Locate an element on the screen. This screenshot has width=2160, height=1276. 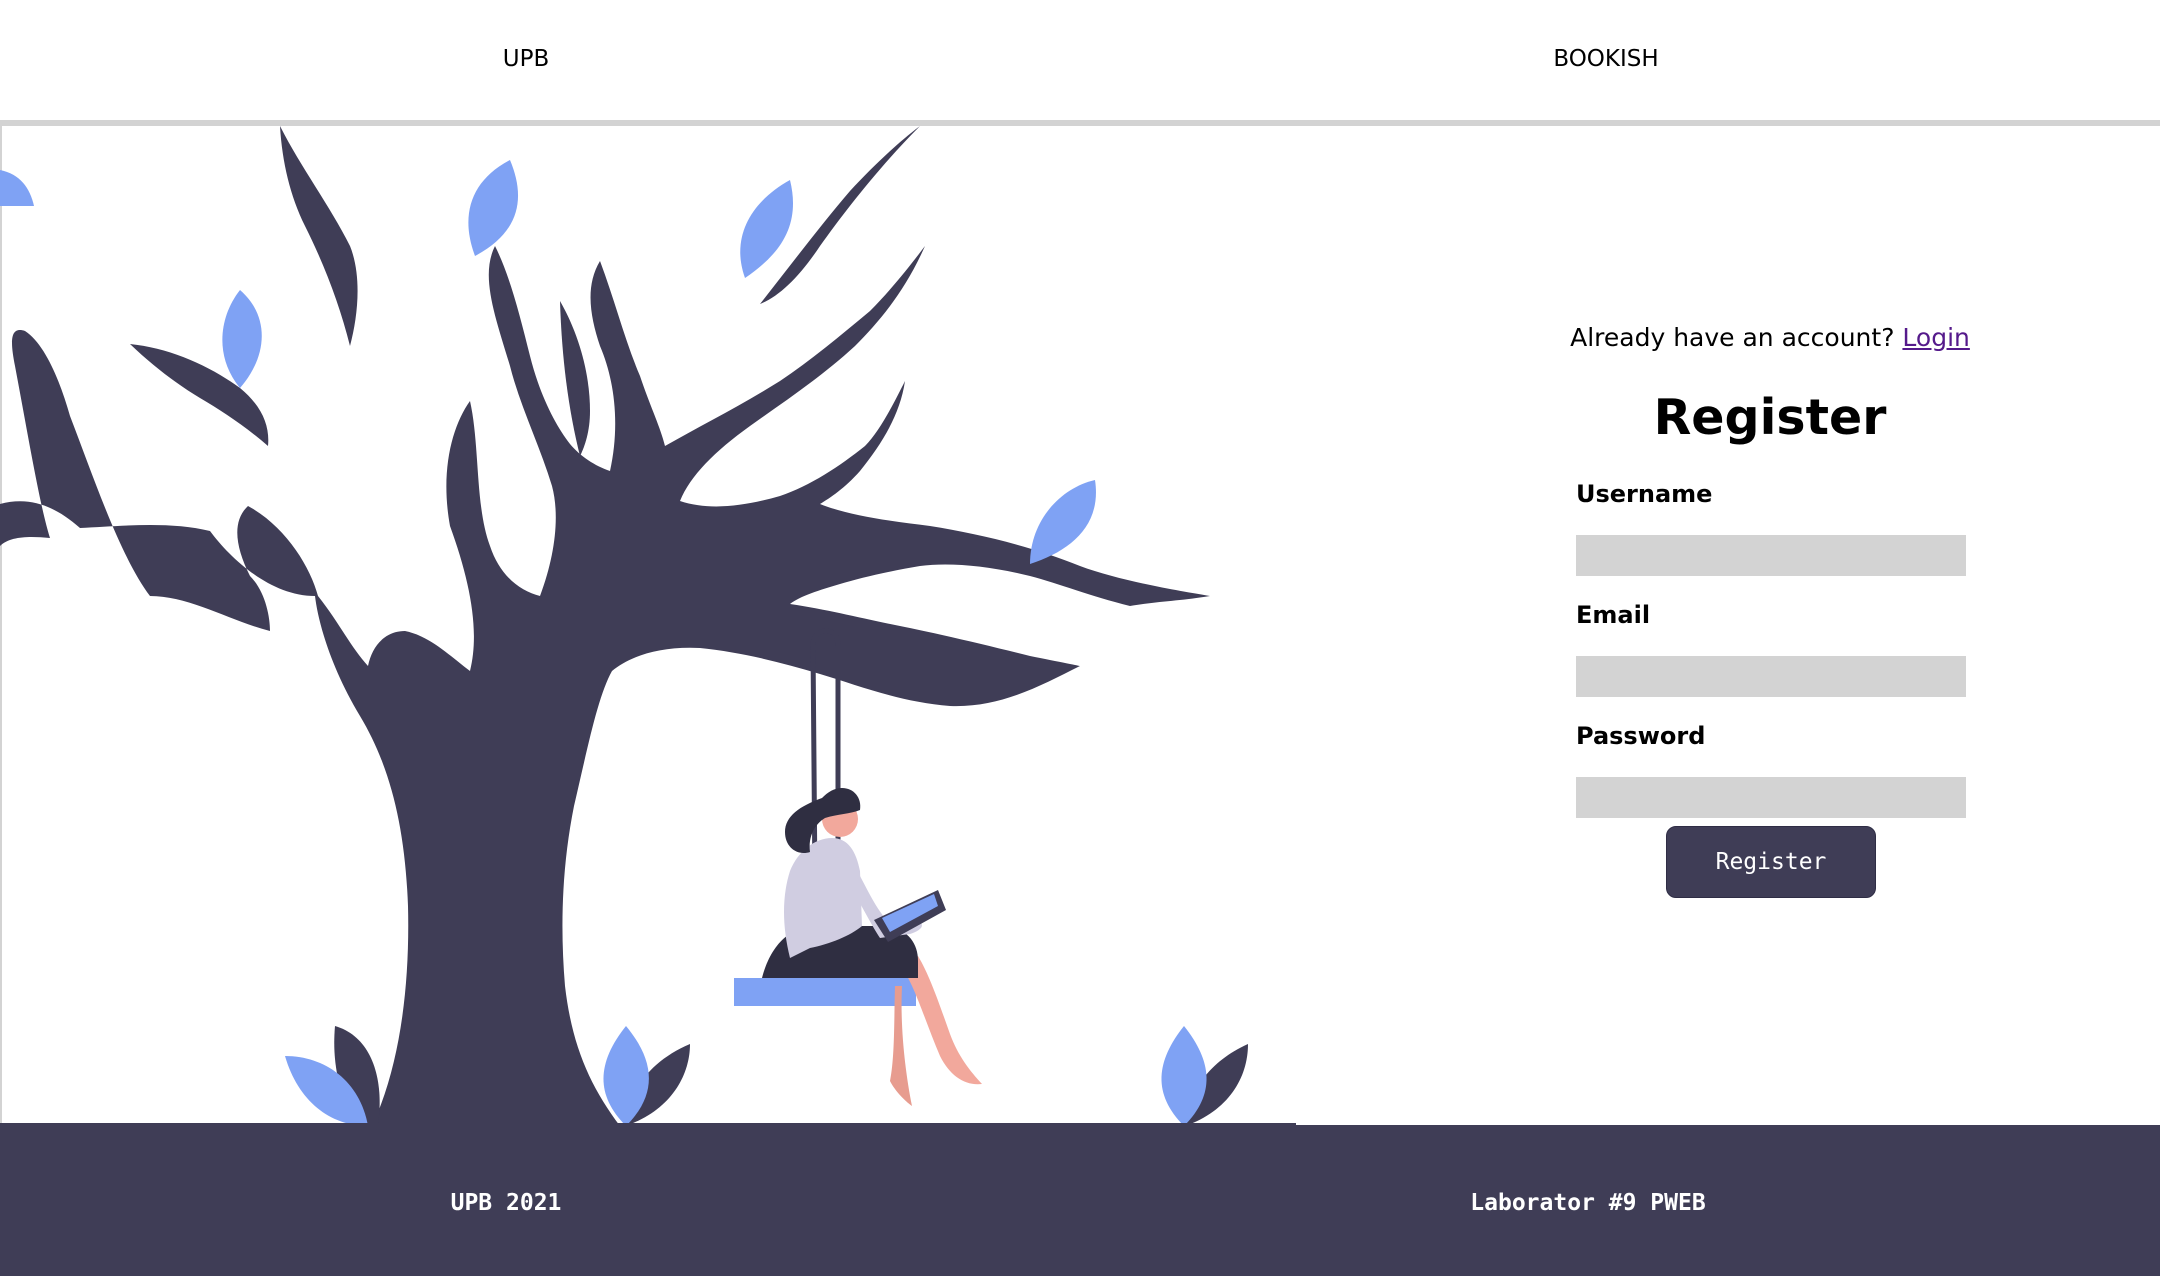
login-link: Login is located at coordinates (1935, 337).